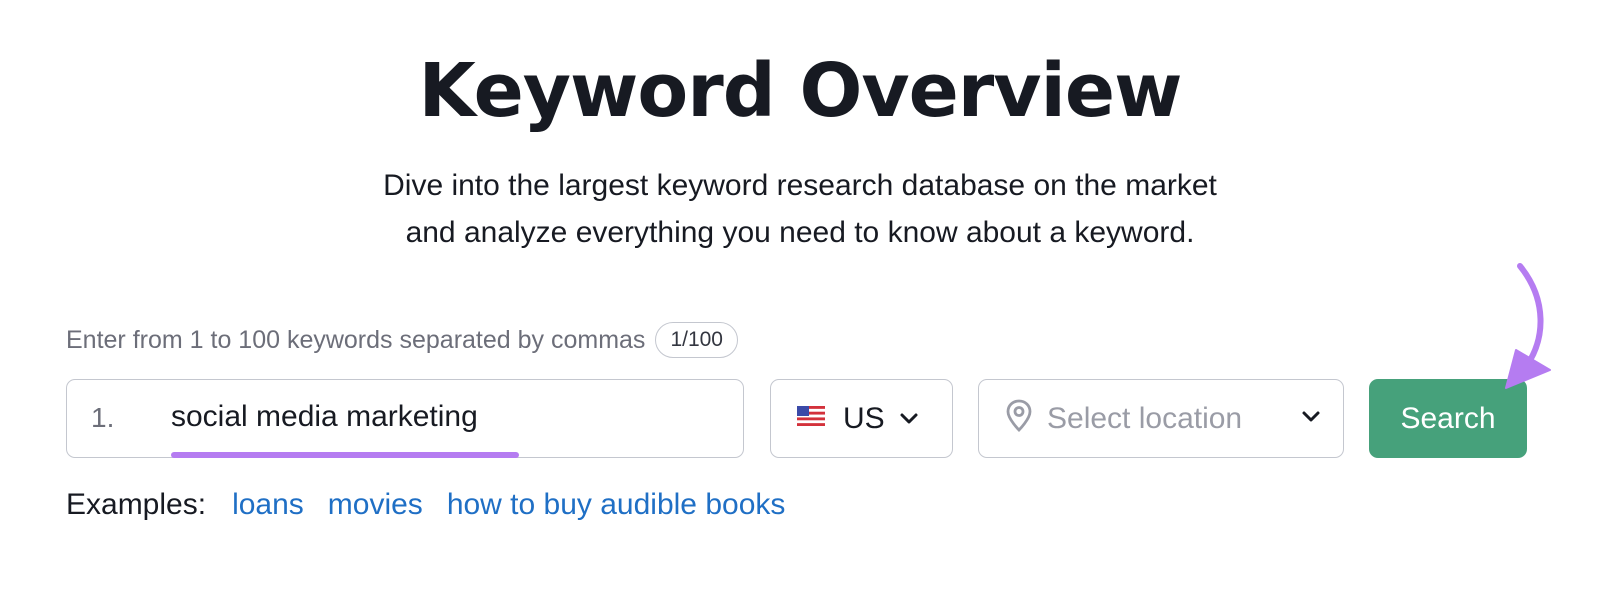  Describe the element at coordinates (324, 417) in the screenshot. I see `keyword-input-value: social media marketing` at that location.